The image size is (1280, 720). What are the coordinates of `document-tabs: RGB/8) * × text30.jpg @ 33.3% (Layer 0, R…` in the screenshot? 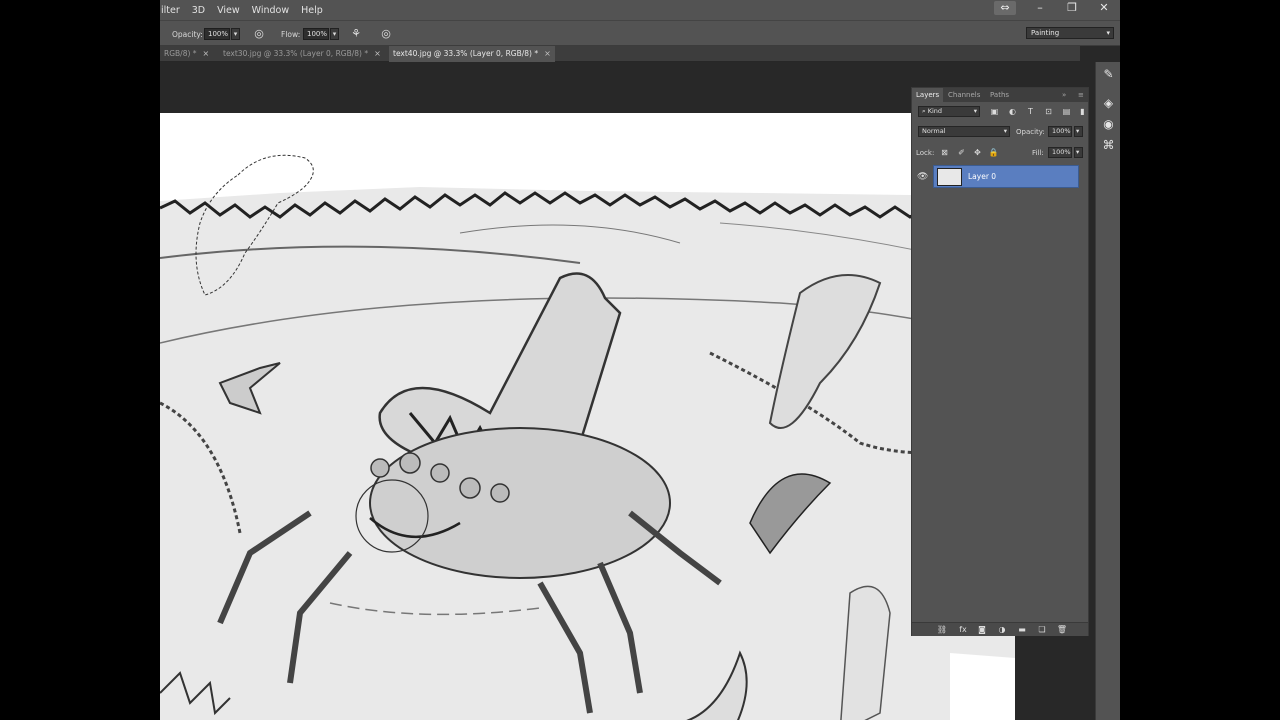 It's located at (620, 54).